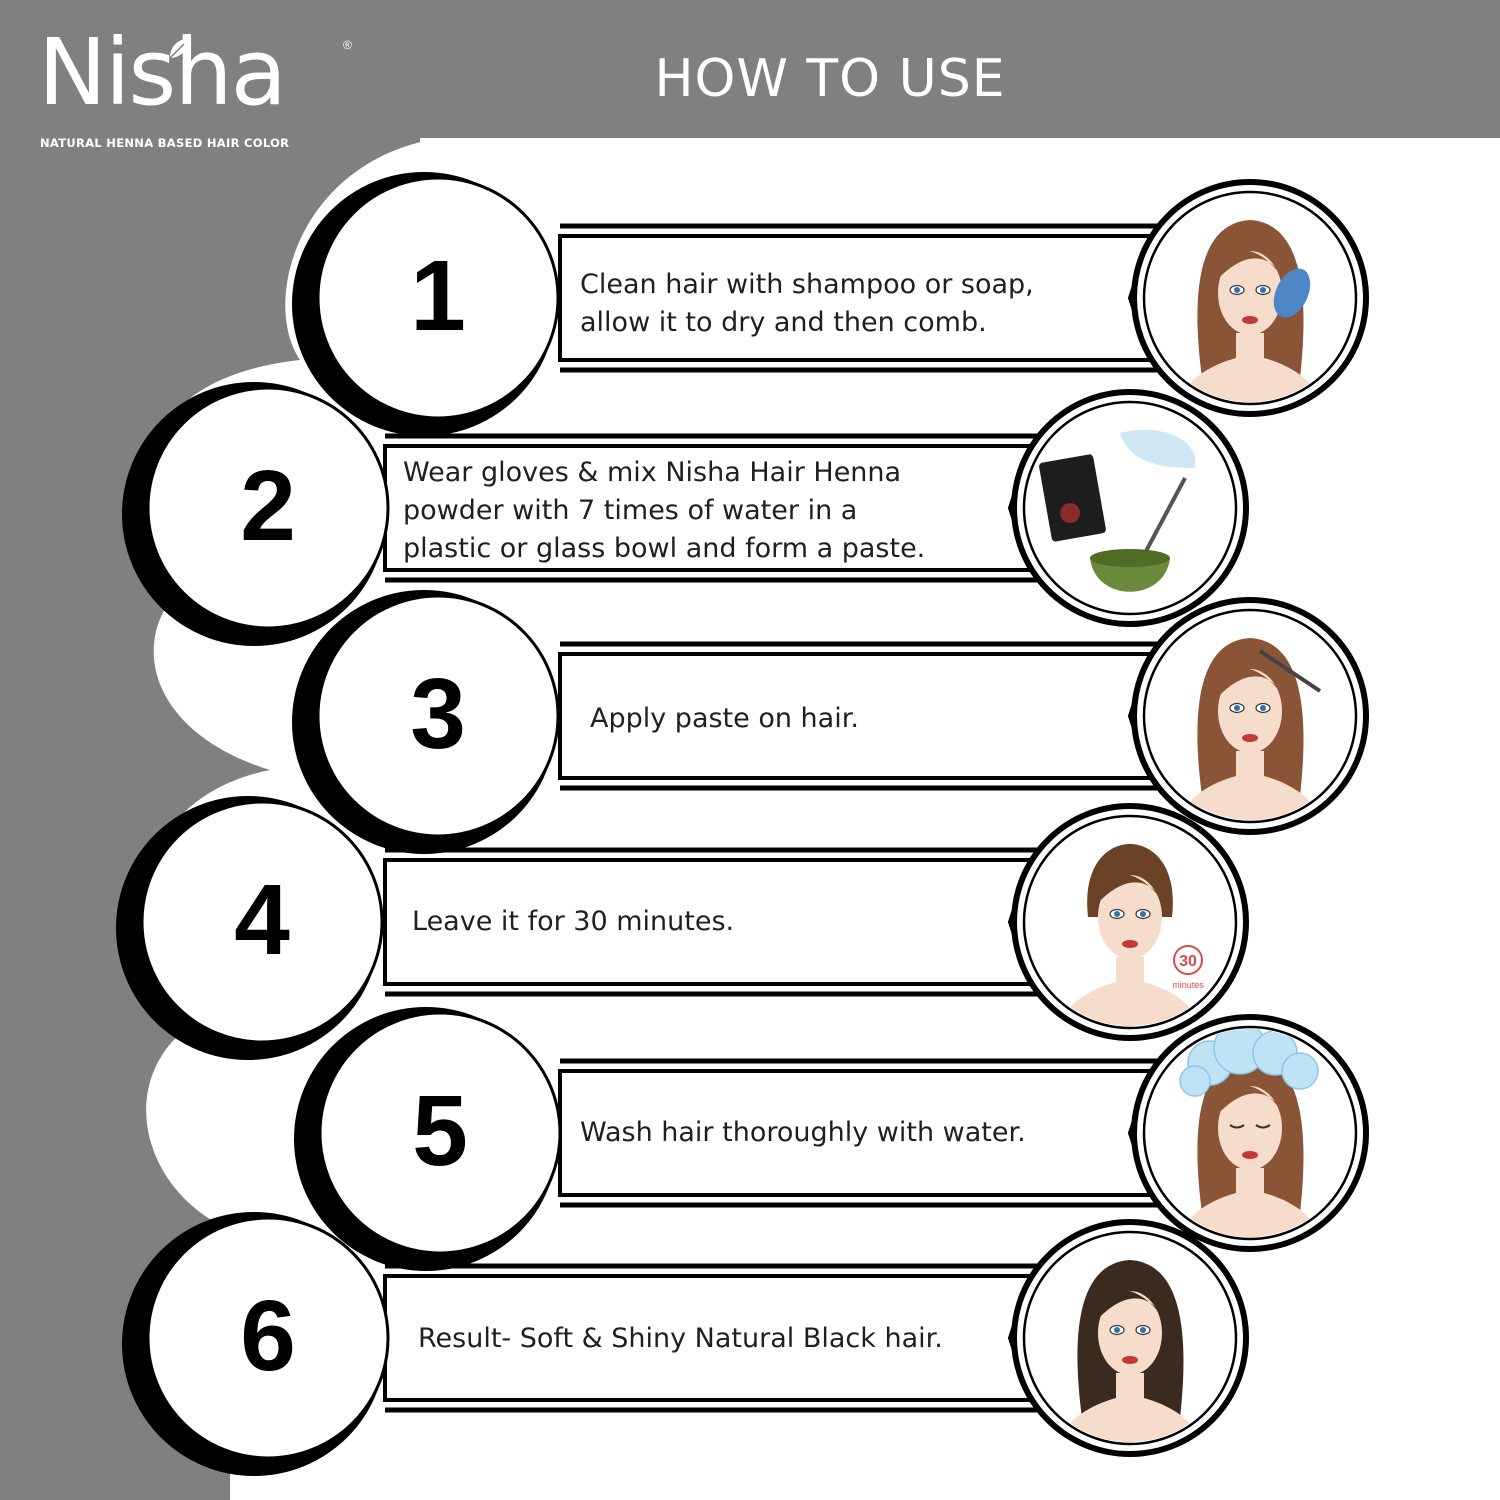  I want to click on step-6-number: 6, so click(268, 1336).